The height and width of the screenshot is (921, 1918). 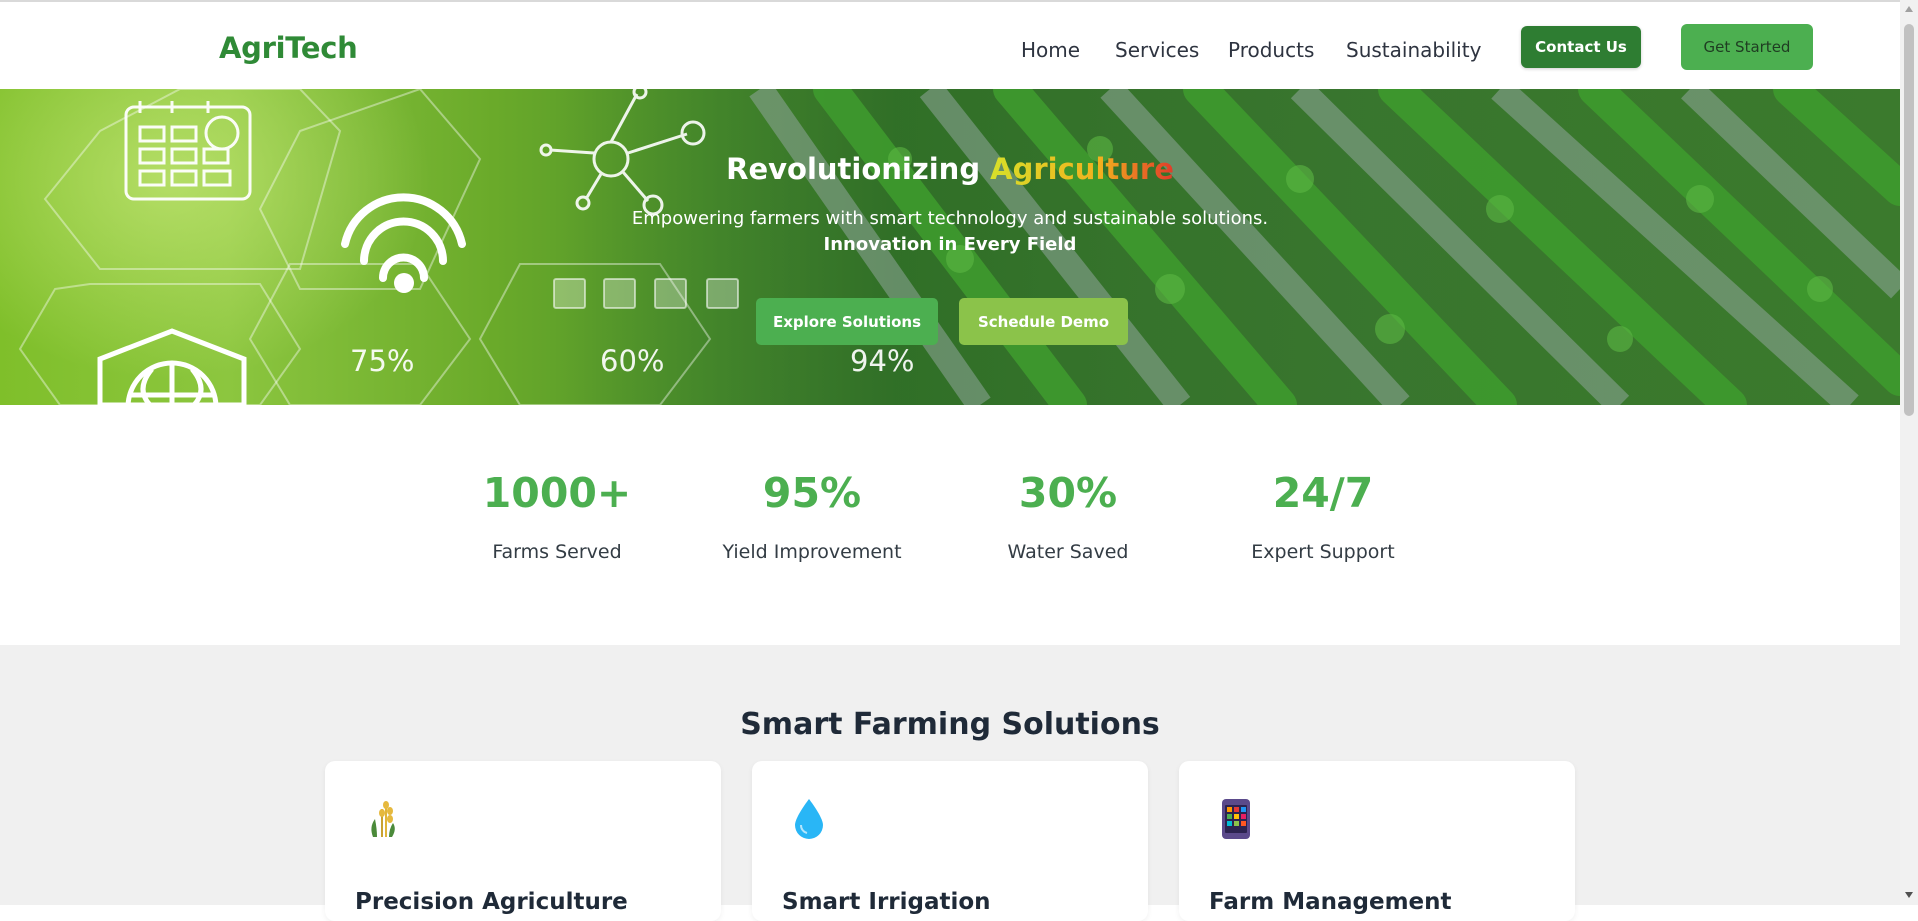 I want to click on hero-title-accent: Agriculture, so click(x=1082, y=169).